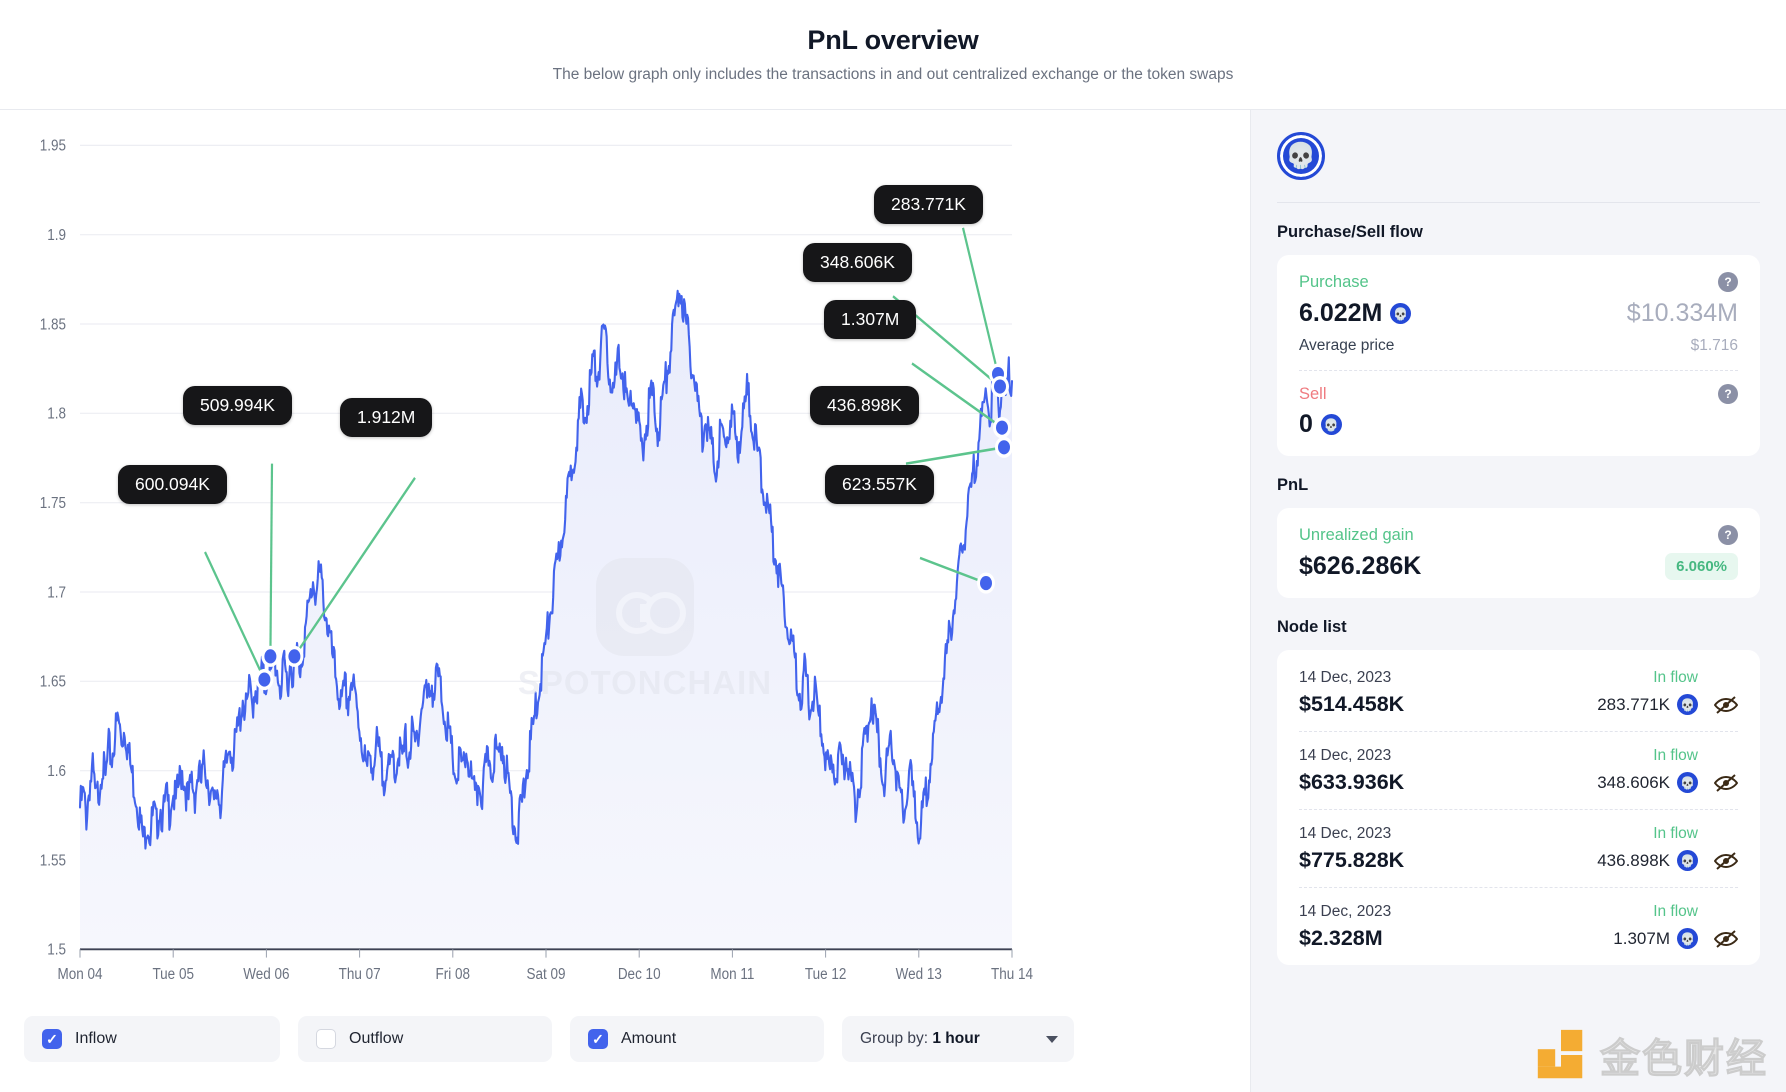 This screenshot has width=1786, height=1092. I want to click on chevron-down-icon, so click(1052, 1039).